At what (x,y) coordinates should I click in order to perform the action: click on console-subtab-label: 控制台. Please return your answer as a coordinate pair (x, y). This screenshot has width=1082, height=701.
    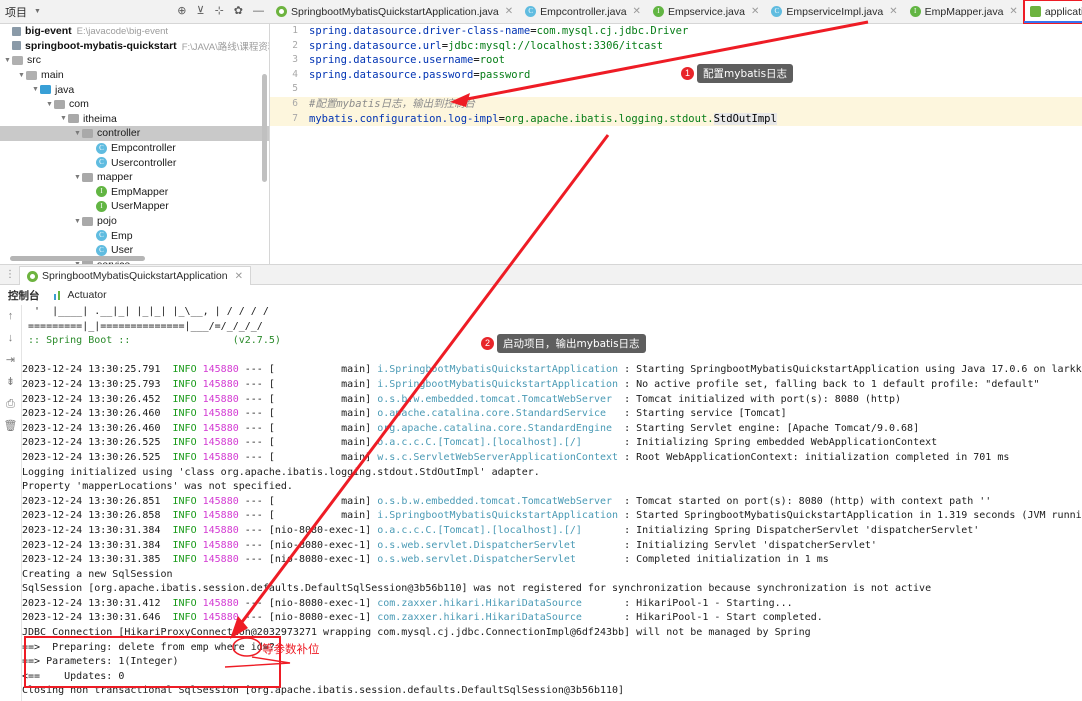
    Looking at the image, I should click on (24, 295).